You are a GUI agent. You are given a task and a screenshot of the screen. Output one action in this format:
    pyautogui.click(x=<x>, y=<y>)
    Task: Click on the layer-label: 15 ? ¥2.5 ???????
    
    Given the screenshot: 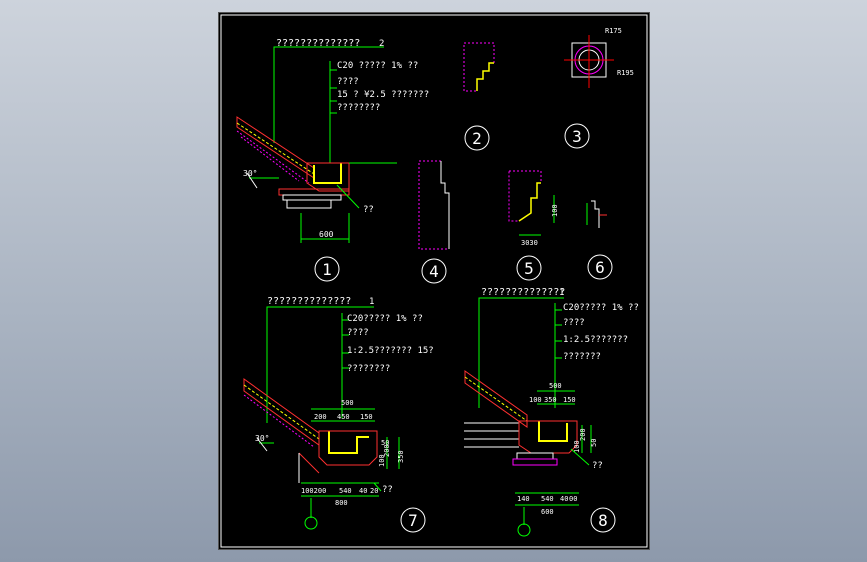 What is the action you would take?
    pyautogui.click(x=383, y=95)
    